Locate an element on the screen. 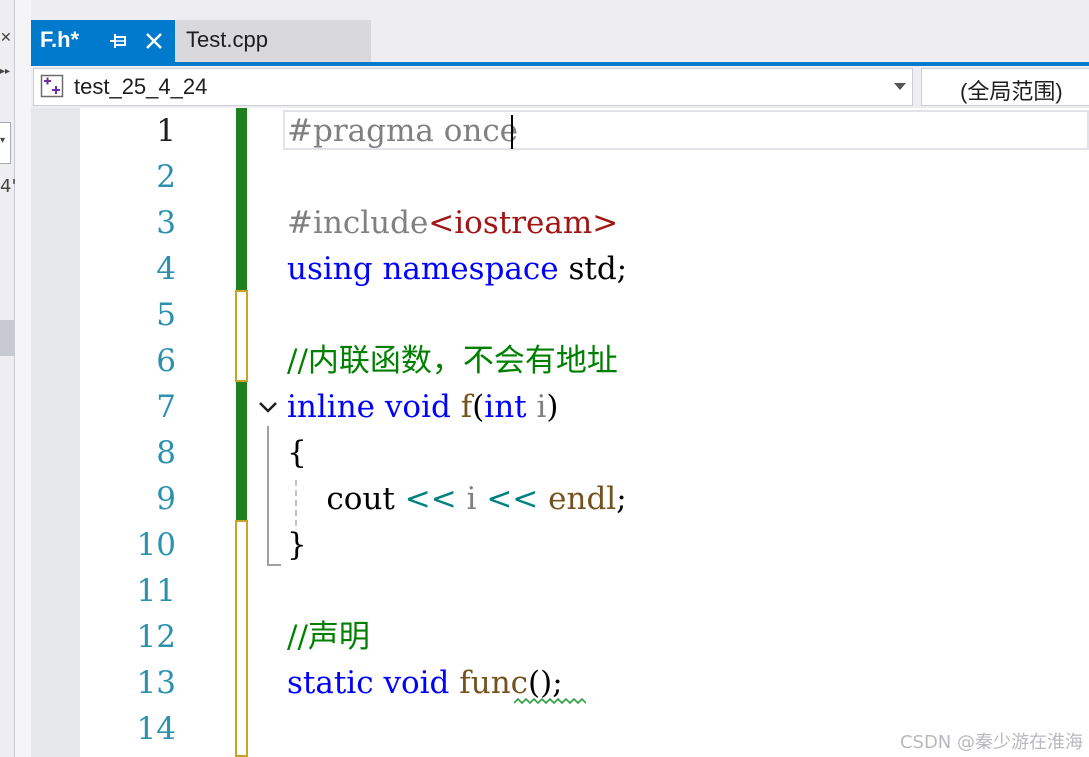 The image size is (1089, 757). token-paren: ( is located at coordinates (478, 407).